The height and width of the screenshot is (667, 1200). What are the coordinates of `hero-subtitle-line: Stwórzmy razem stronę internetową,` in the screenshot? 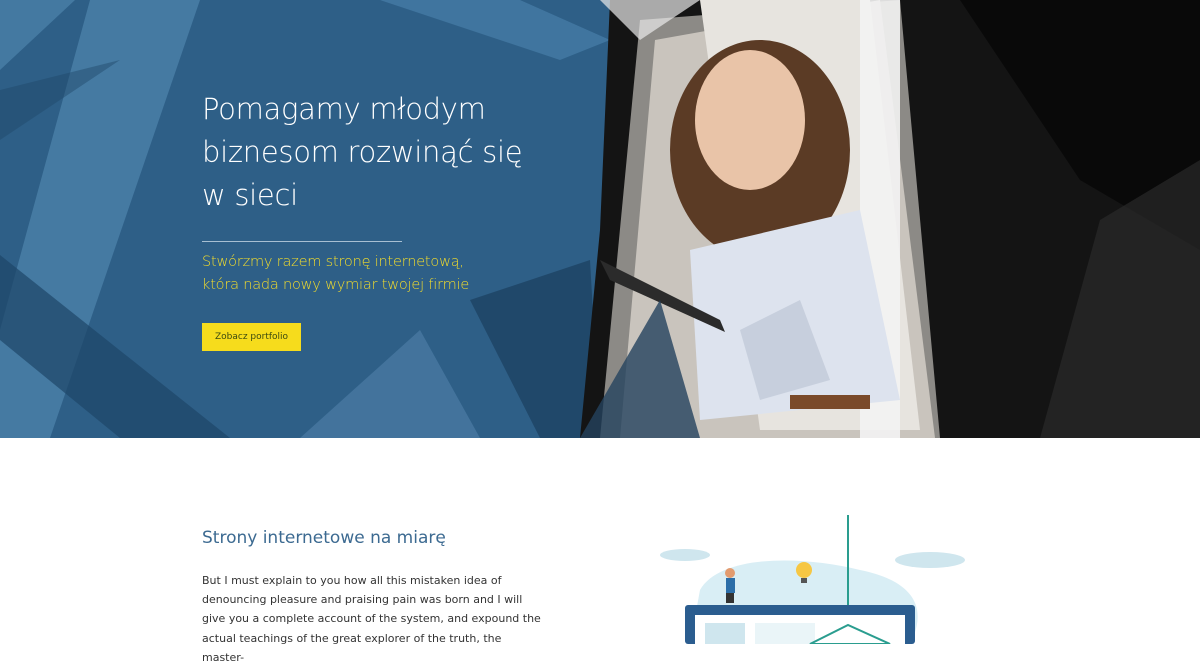 It's located at (333, 262).